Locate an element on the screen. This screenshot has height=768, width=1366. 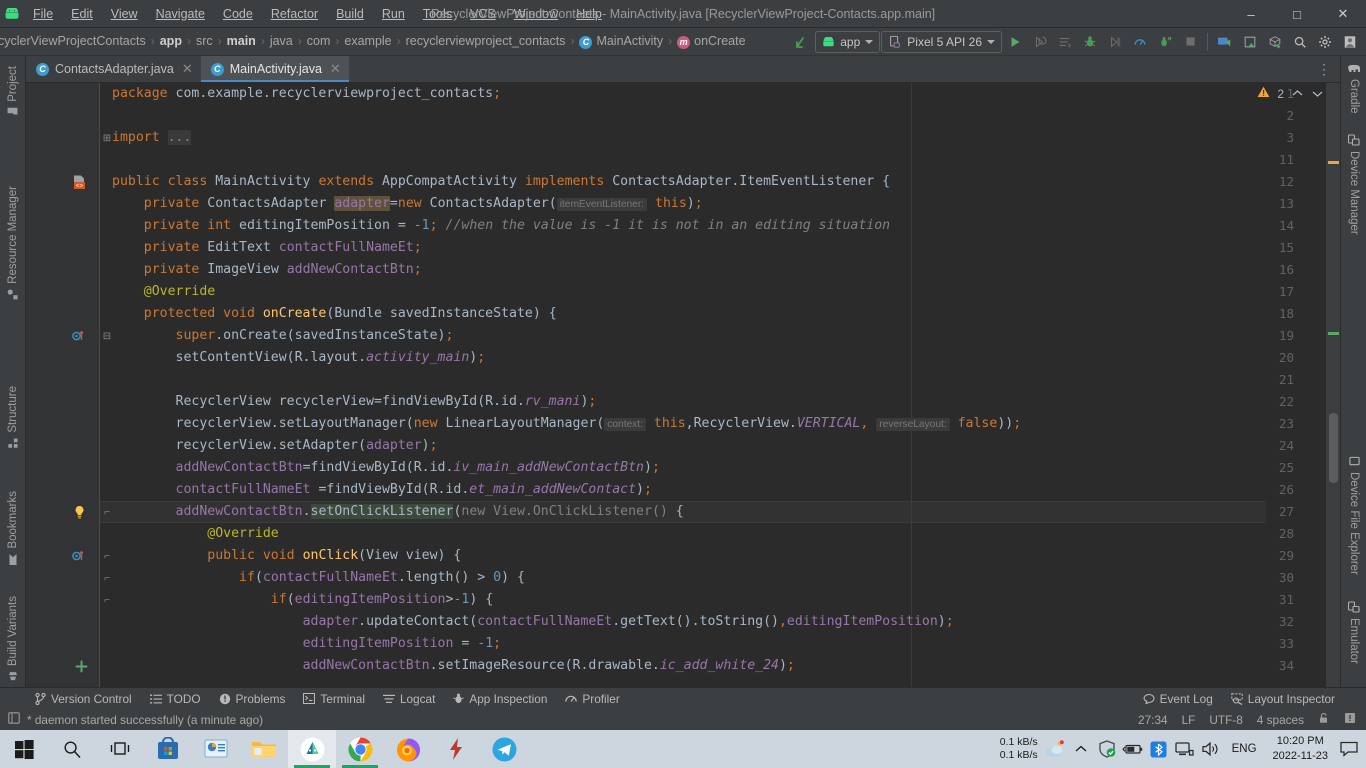
firefox-icon is located at coordinates (408, 749).